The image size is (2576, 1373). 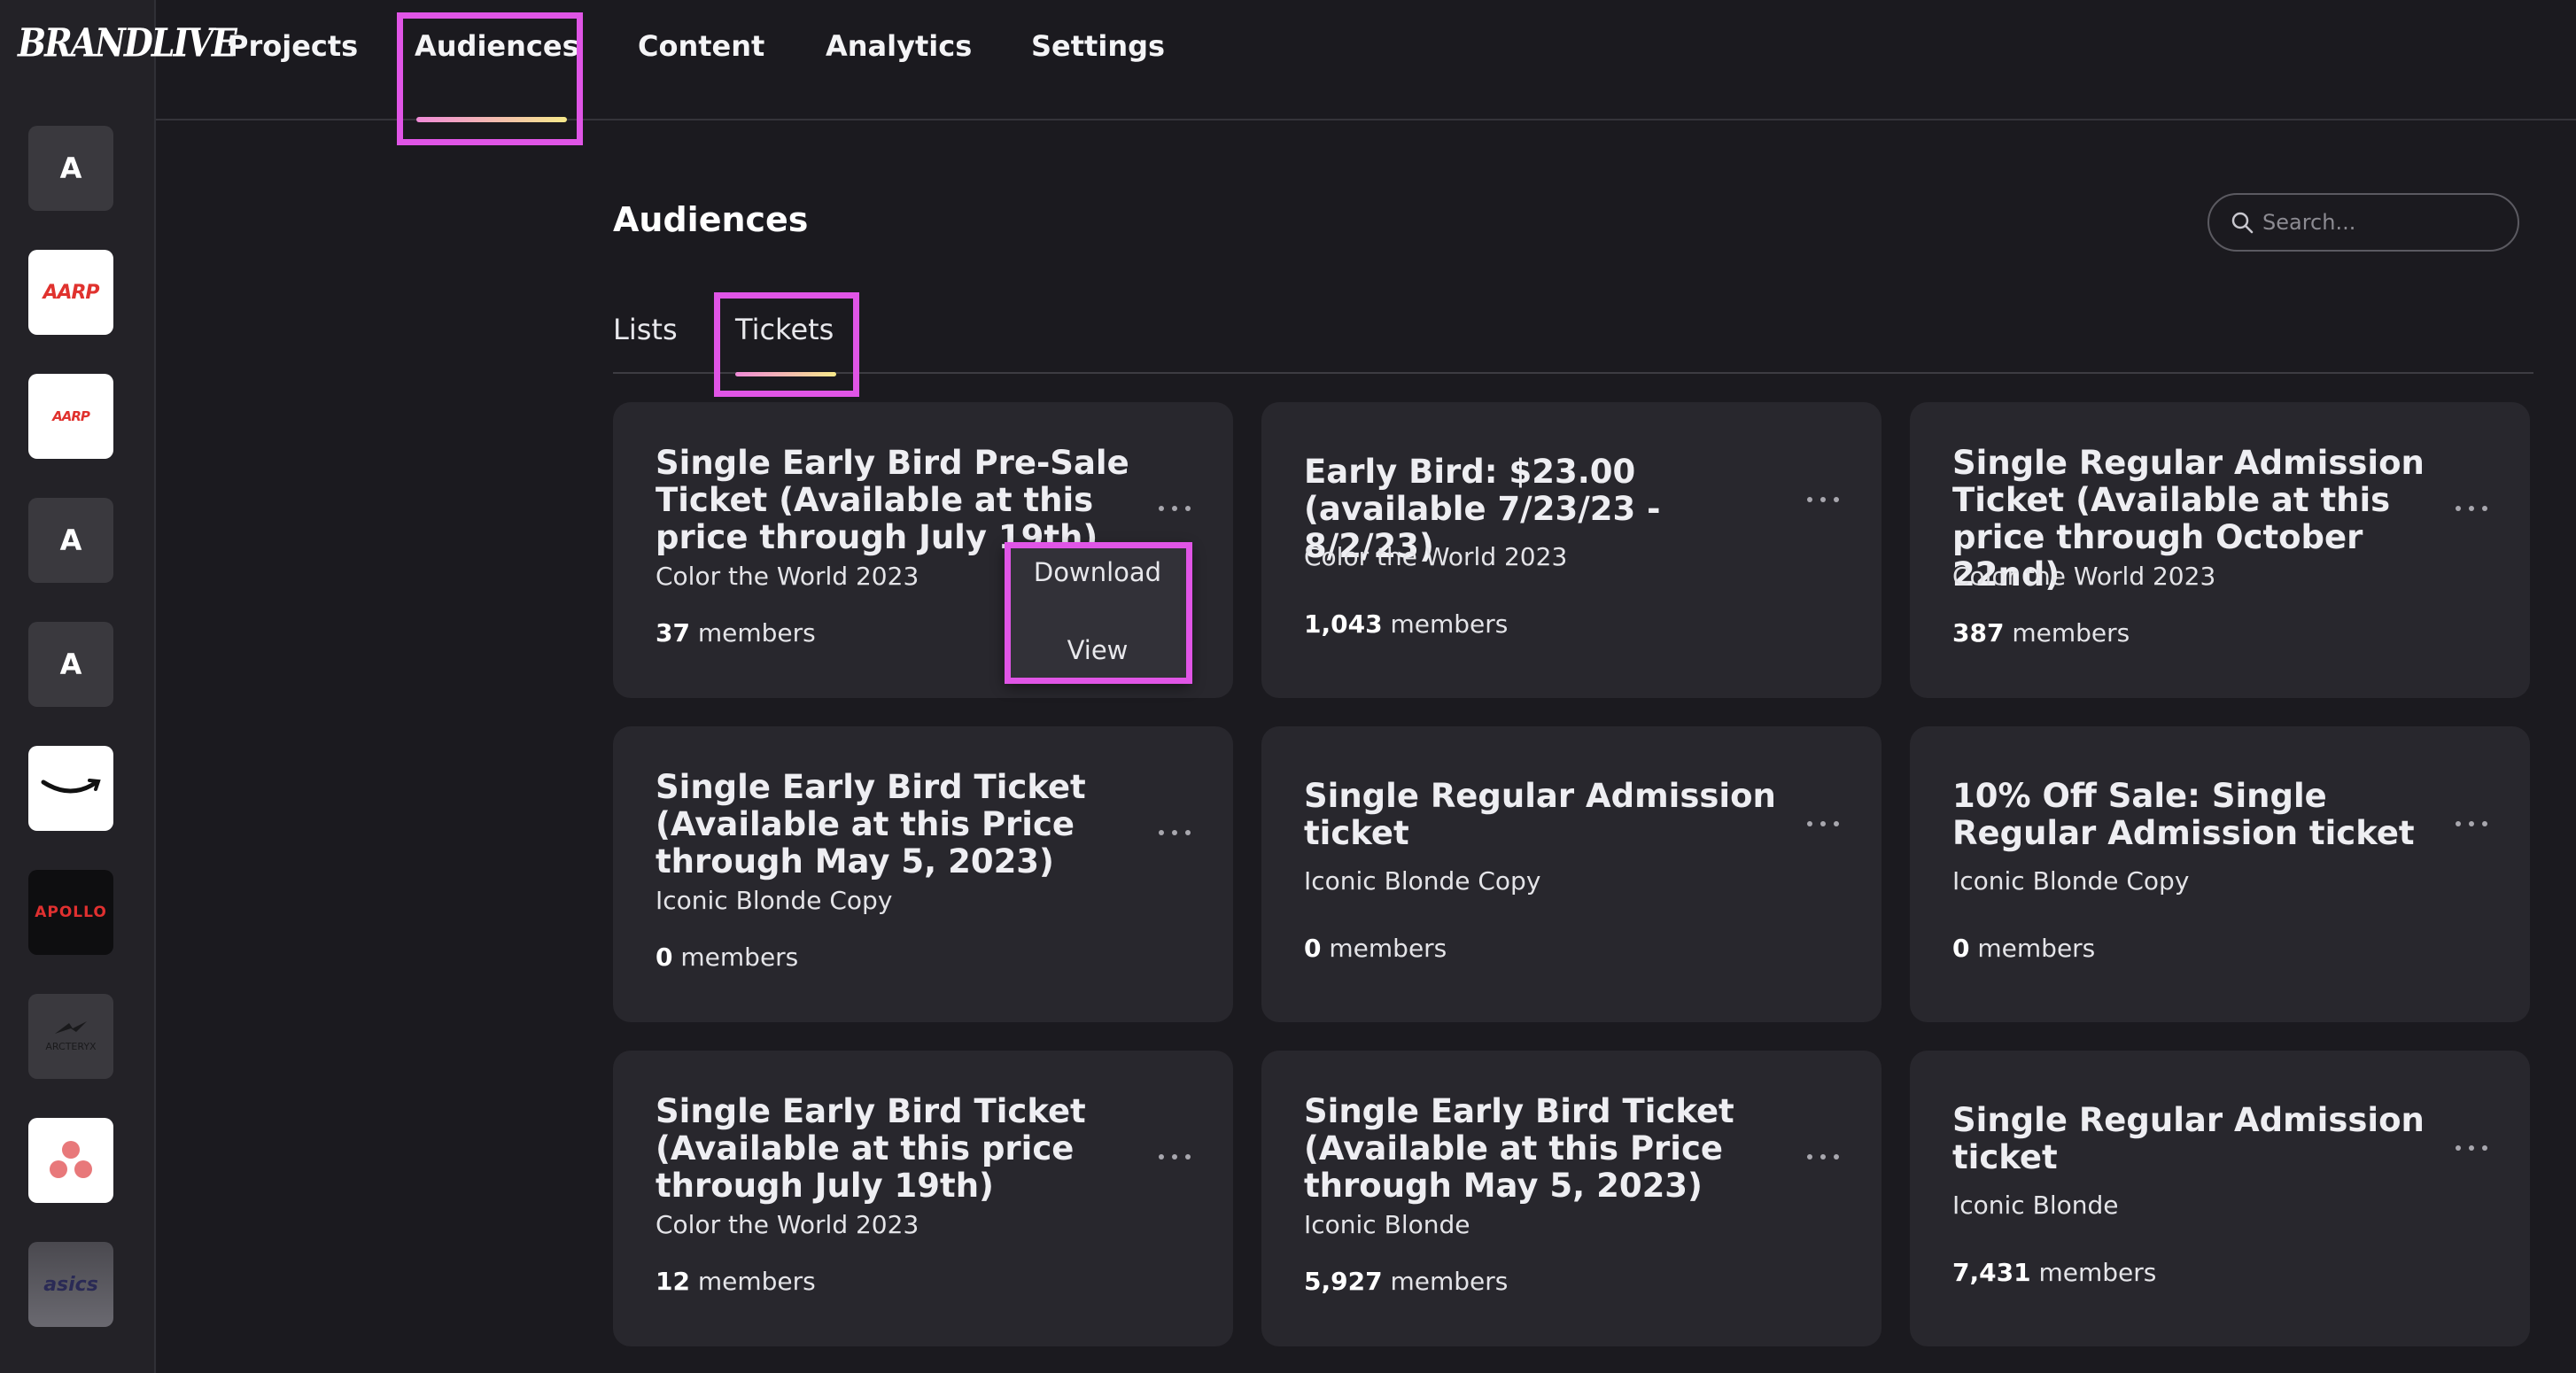 What do you see at coordinates (1991, 1272) in the screenshot?
I see `member-count: 7,431` at bounding box center [1991, 1272].